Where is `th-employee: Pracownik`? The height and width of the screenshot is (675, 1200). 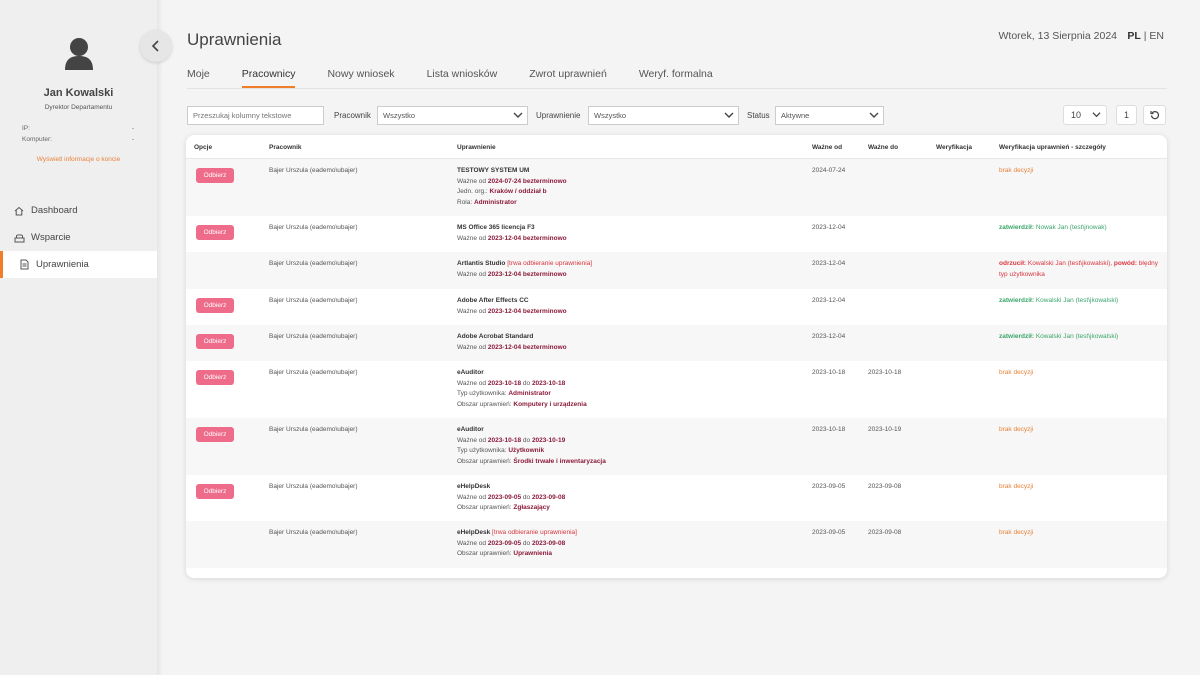
th-employee: Pracownik is located at coordinates (285, 147).